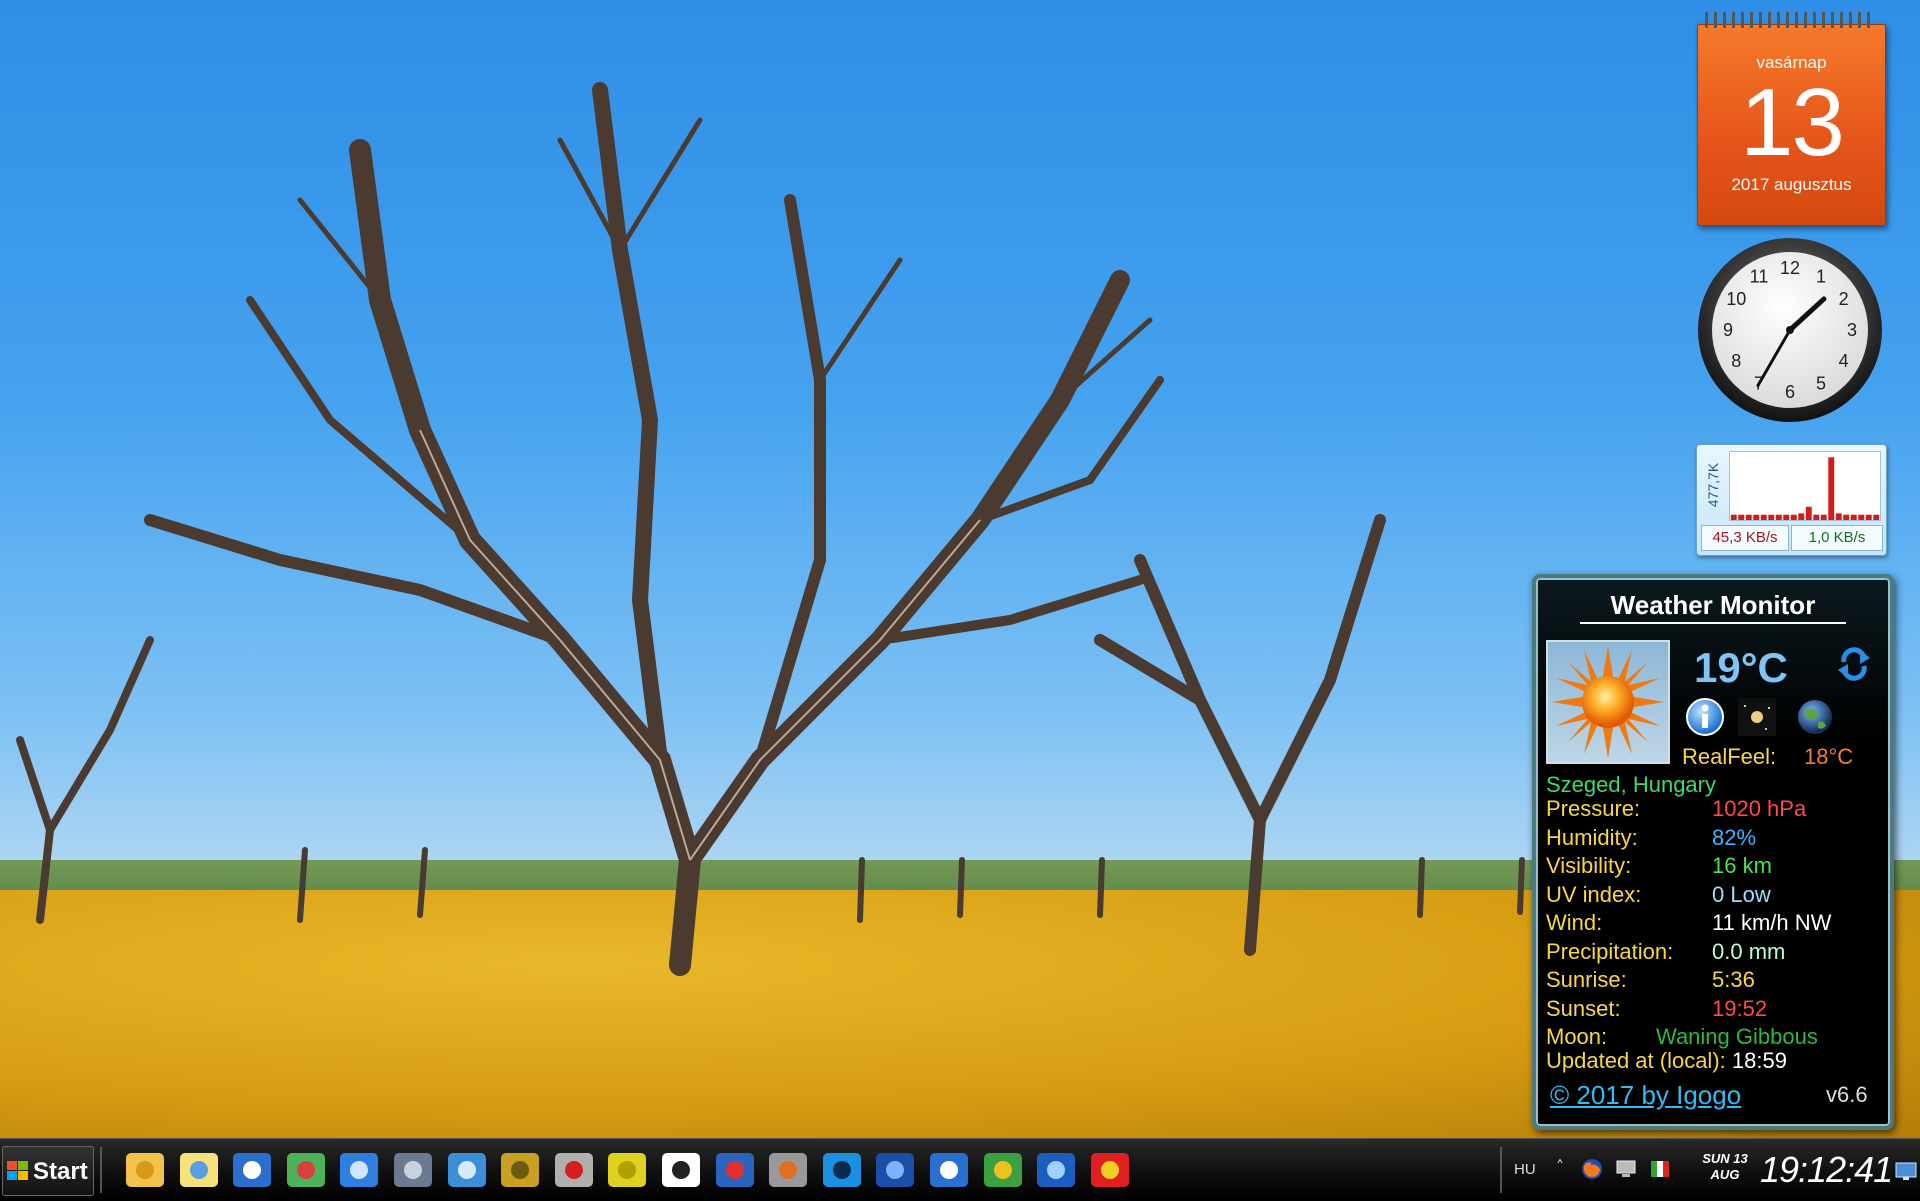 The image size is (1920, 1201). What do you see at coordinates (1757, 717) in the screenshot?
I see `moon-phase-icon` at bounding box center [1757, 717].